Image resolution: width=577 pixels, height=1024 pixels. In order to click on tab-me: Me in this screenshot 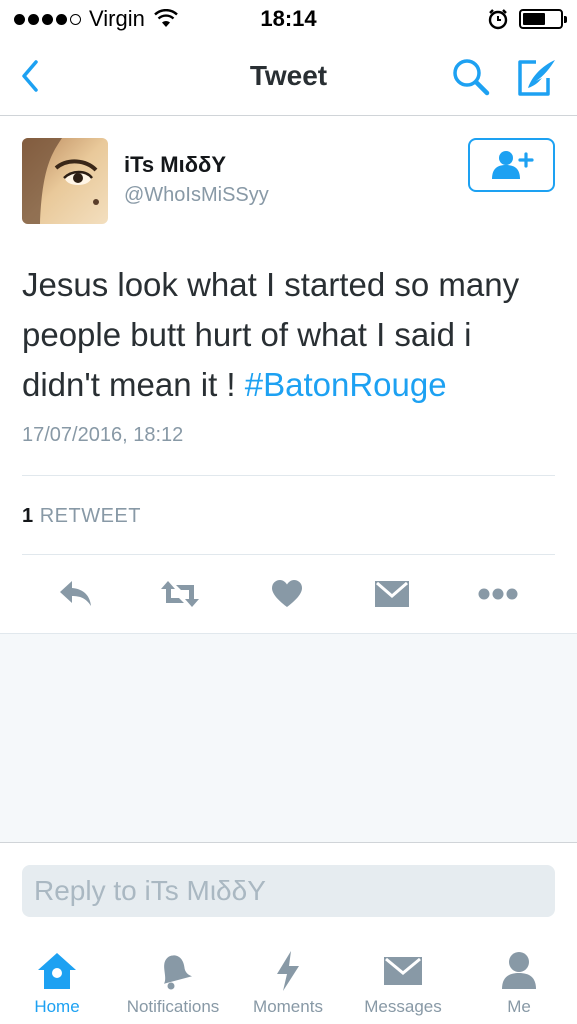, I will do `click(519, 983)`.